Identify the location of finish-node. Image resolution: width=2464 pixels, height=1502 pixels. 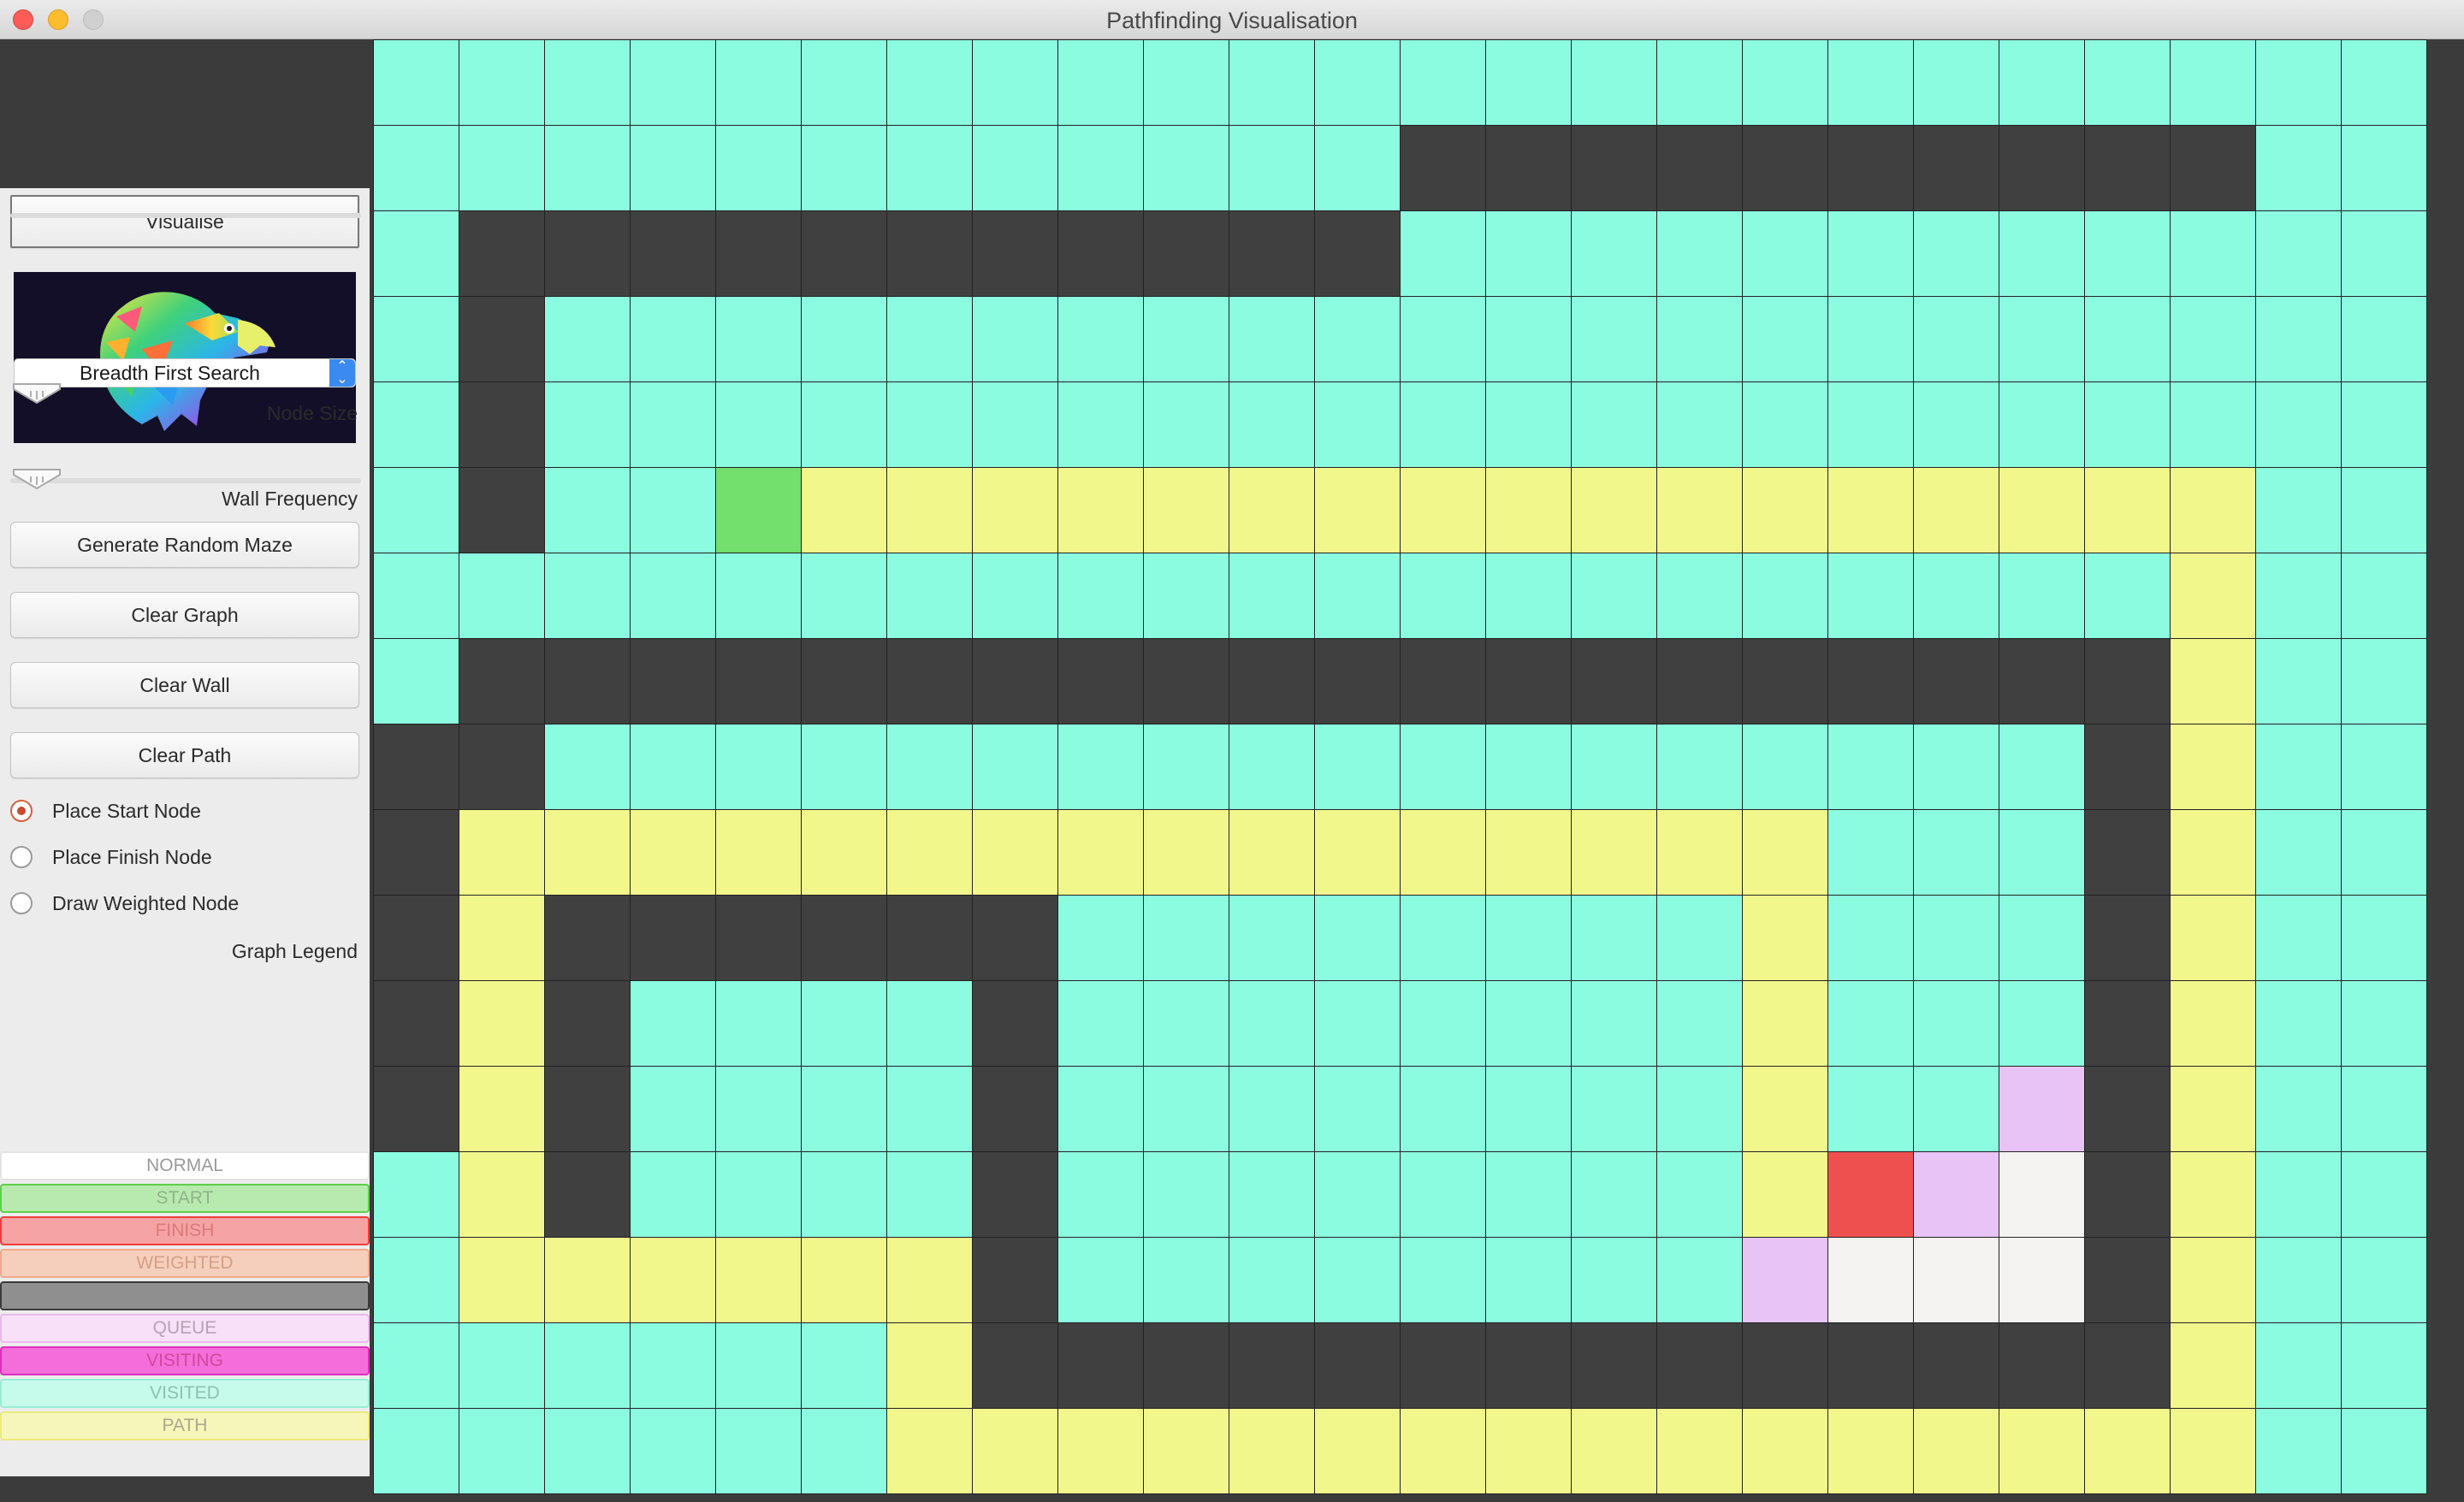
(1870, 1194).